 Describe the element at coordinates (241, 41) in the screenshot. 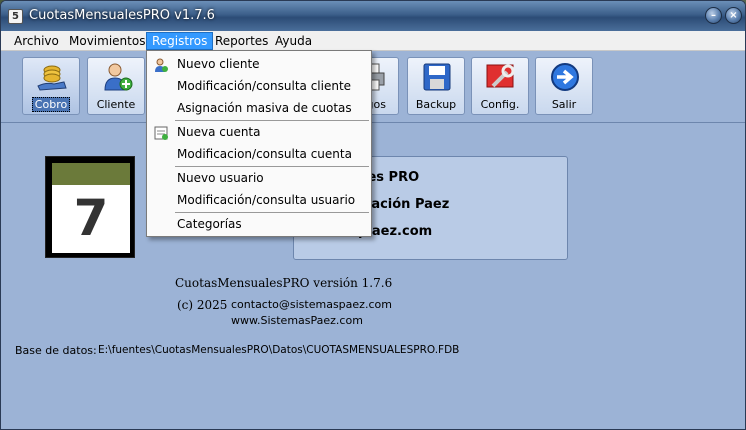

I see `menu-reportes: Reportes` at that location.